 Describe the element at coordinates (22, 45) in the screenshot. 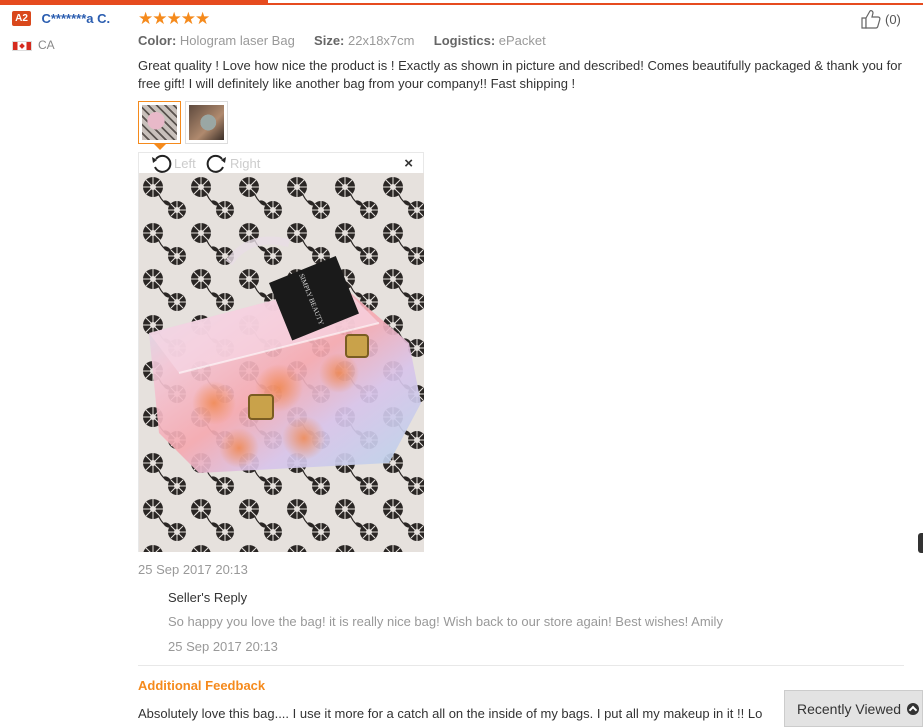

I see `canada-flag-icon` at that location.